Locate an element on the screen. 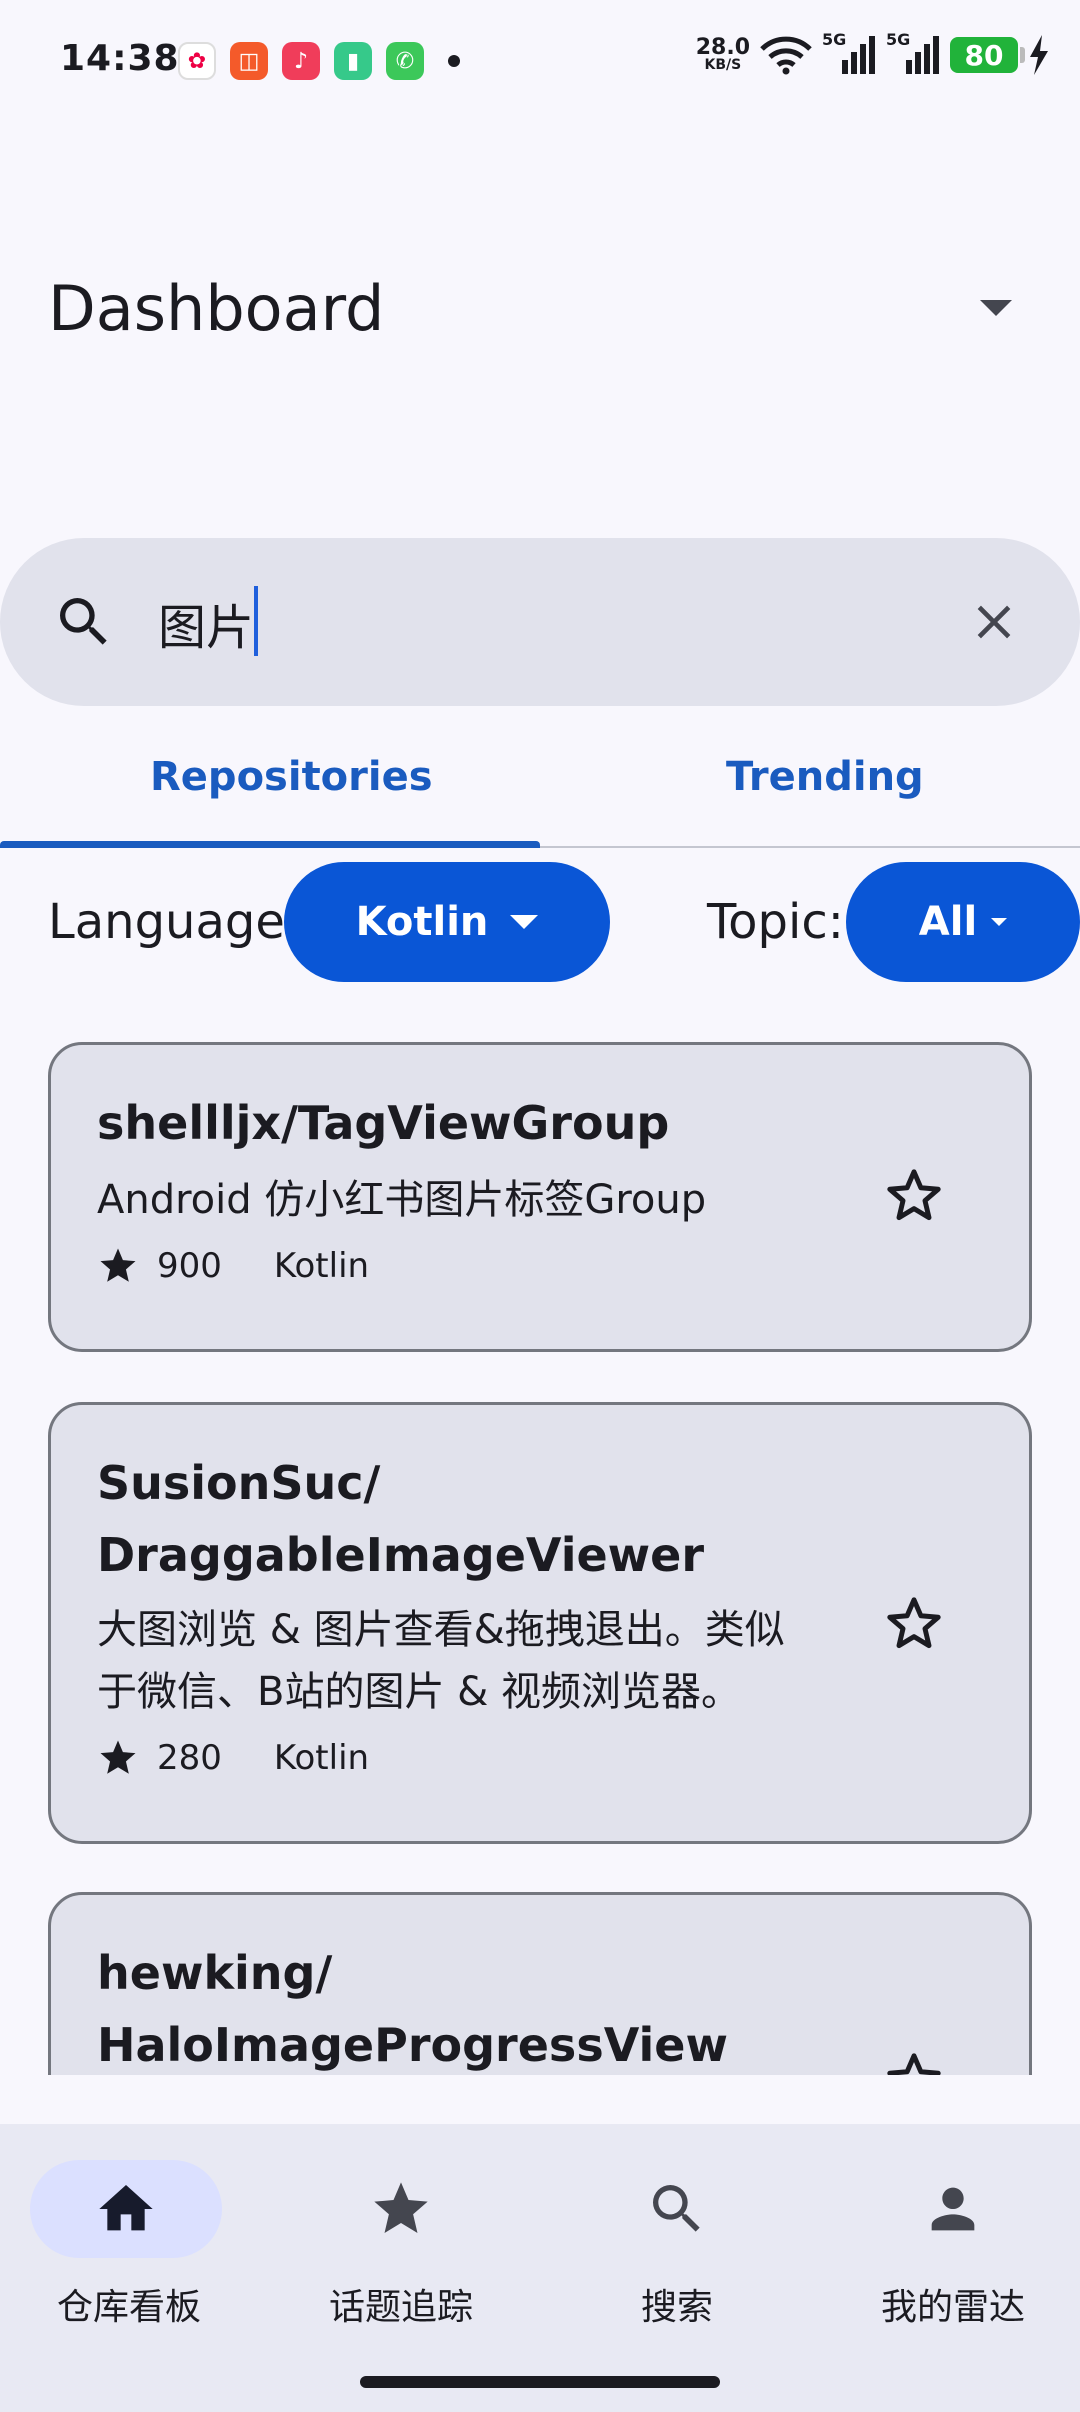  repo-title-line: SusionSuc/ is located at coordinates (239, 1483).